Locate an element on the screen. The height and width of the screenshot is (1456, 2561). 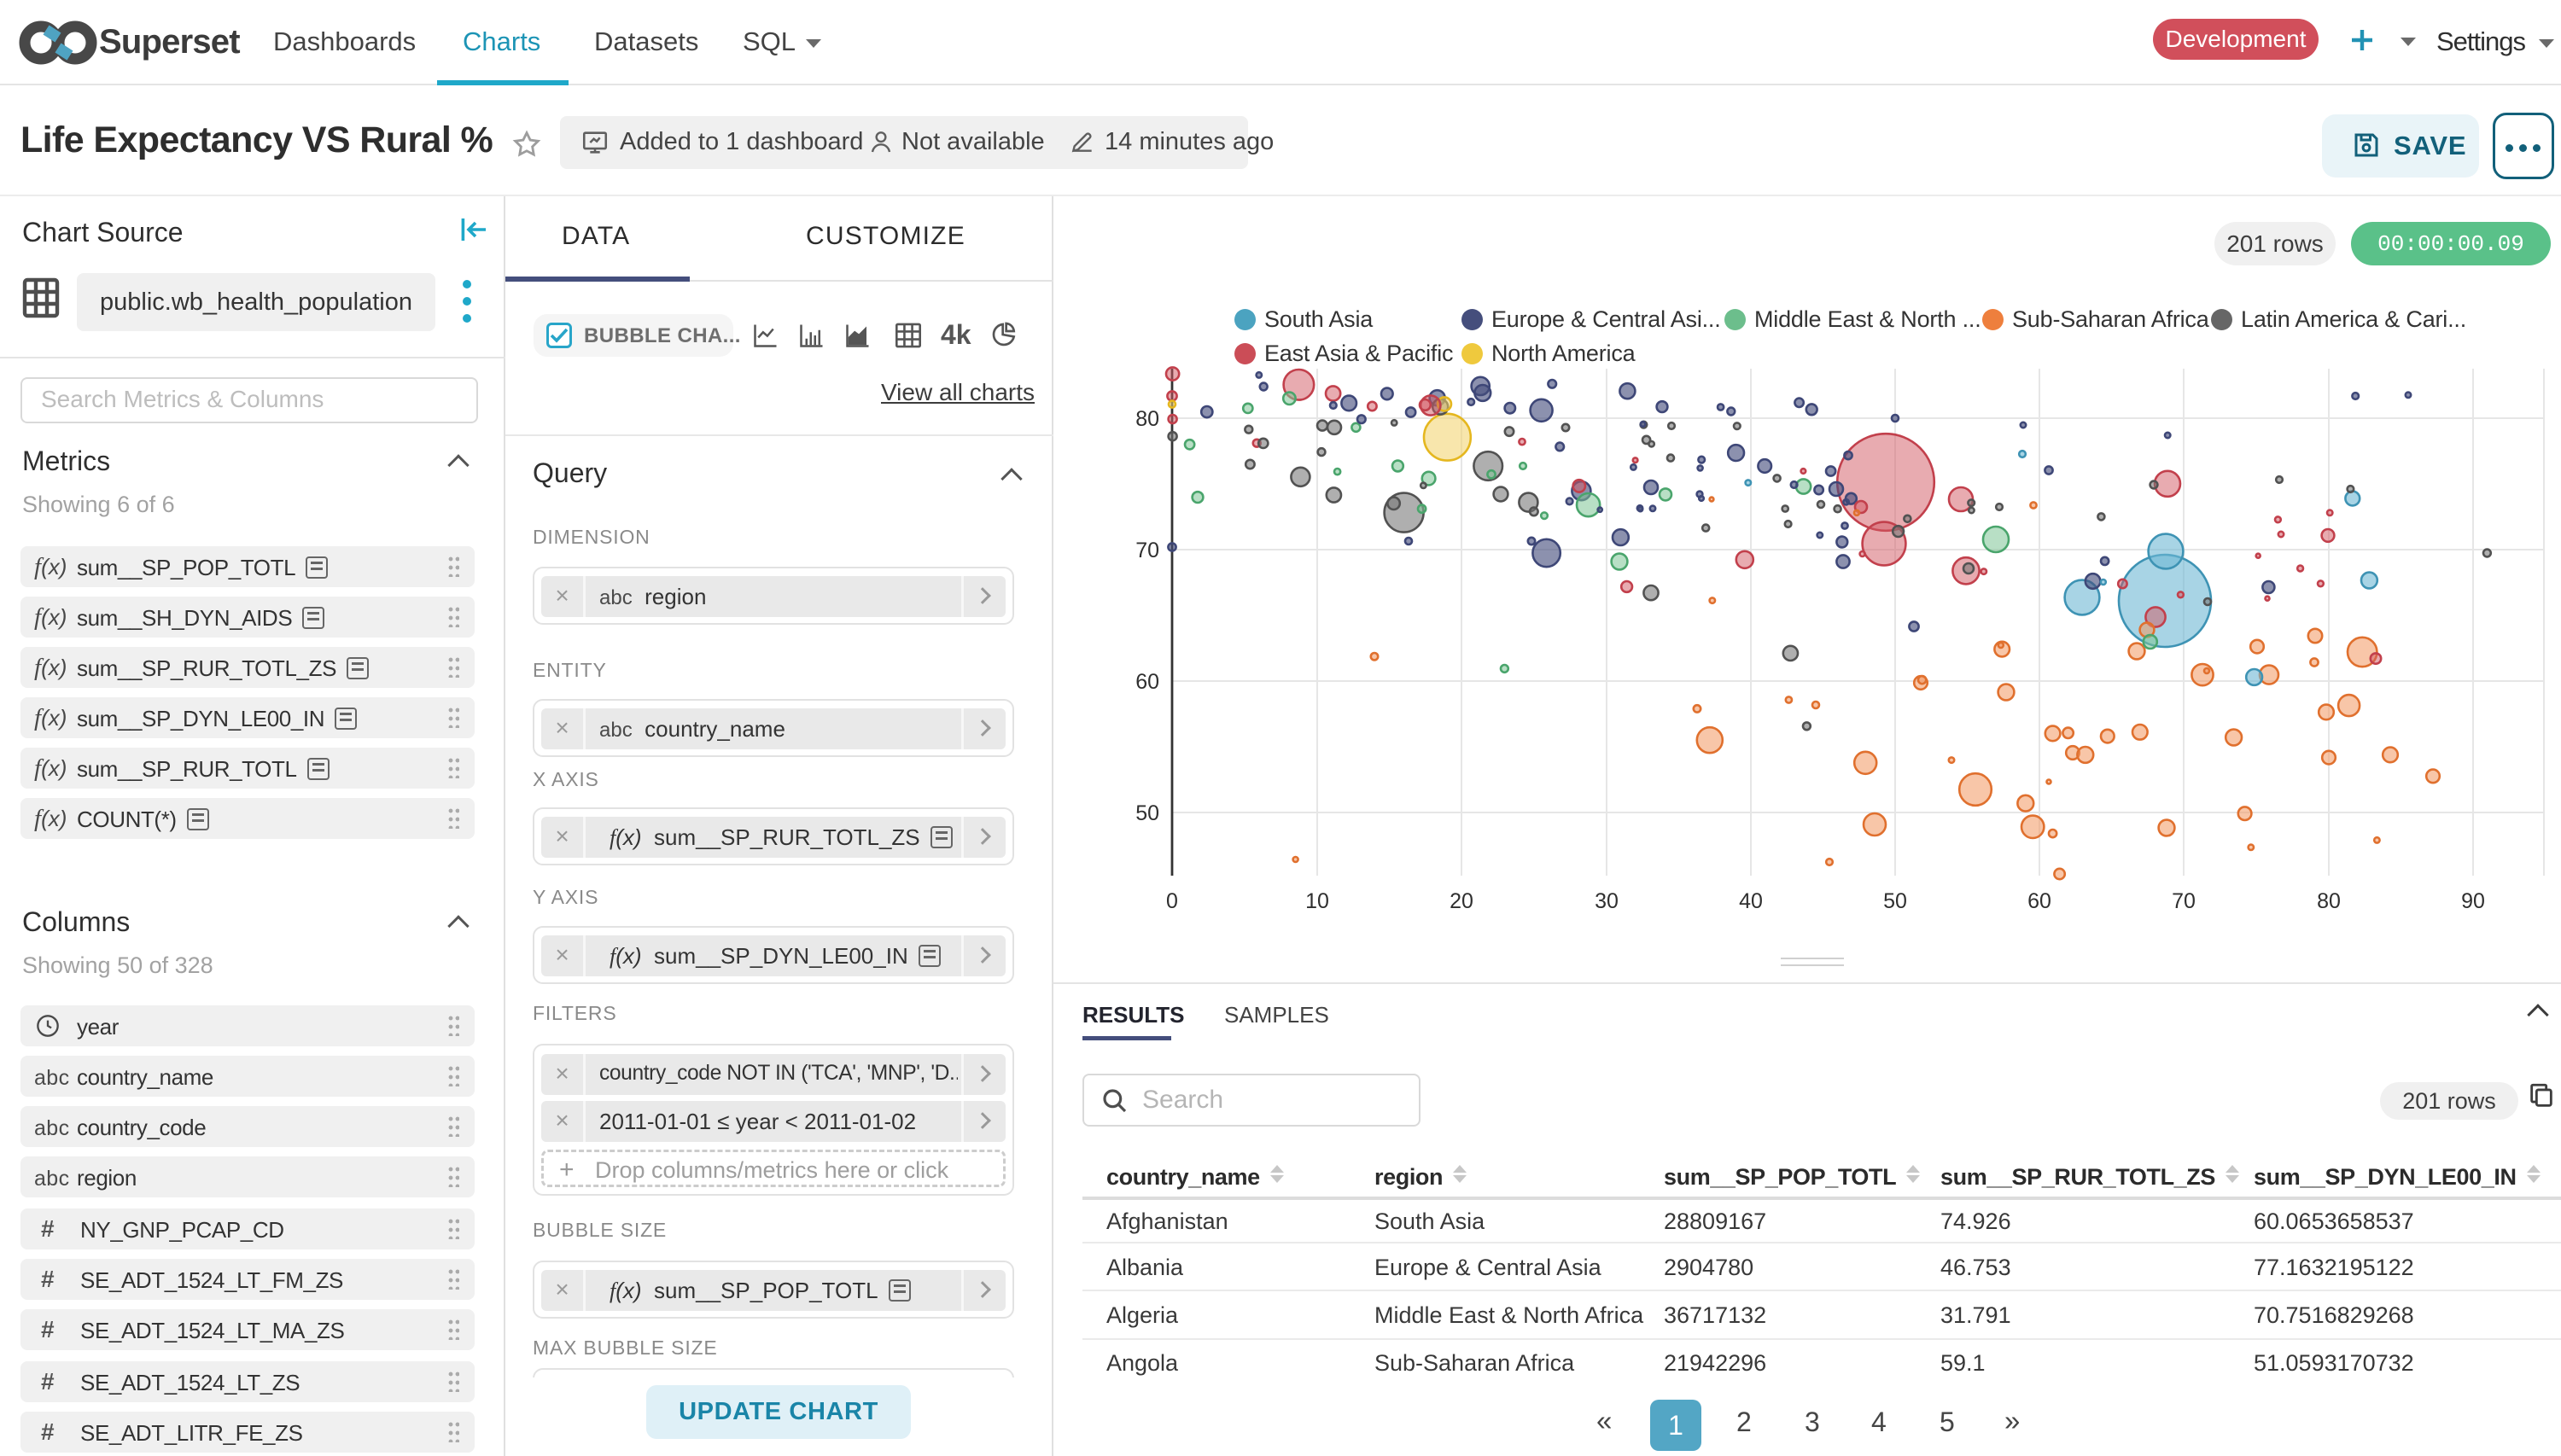
svg-text: 0 is located at coordinates (1172, 901).